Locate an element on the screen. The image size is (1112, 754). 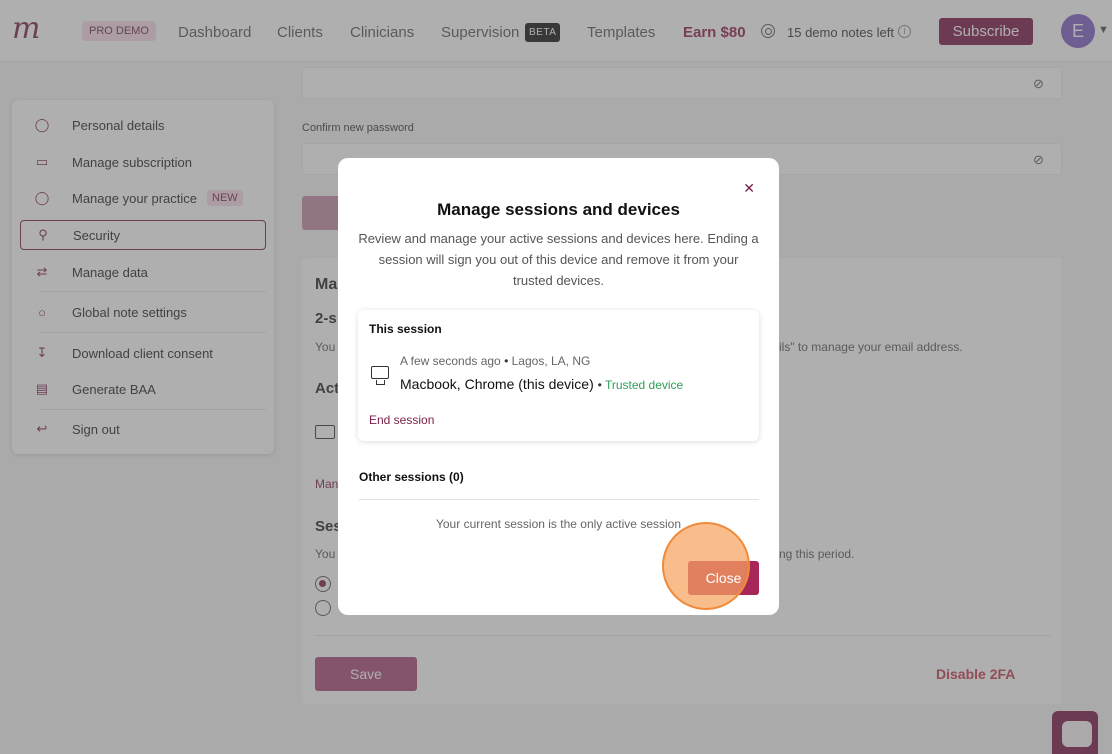
monitor-icon is located at coordinates (380, 375).